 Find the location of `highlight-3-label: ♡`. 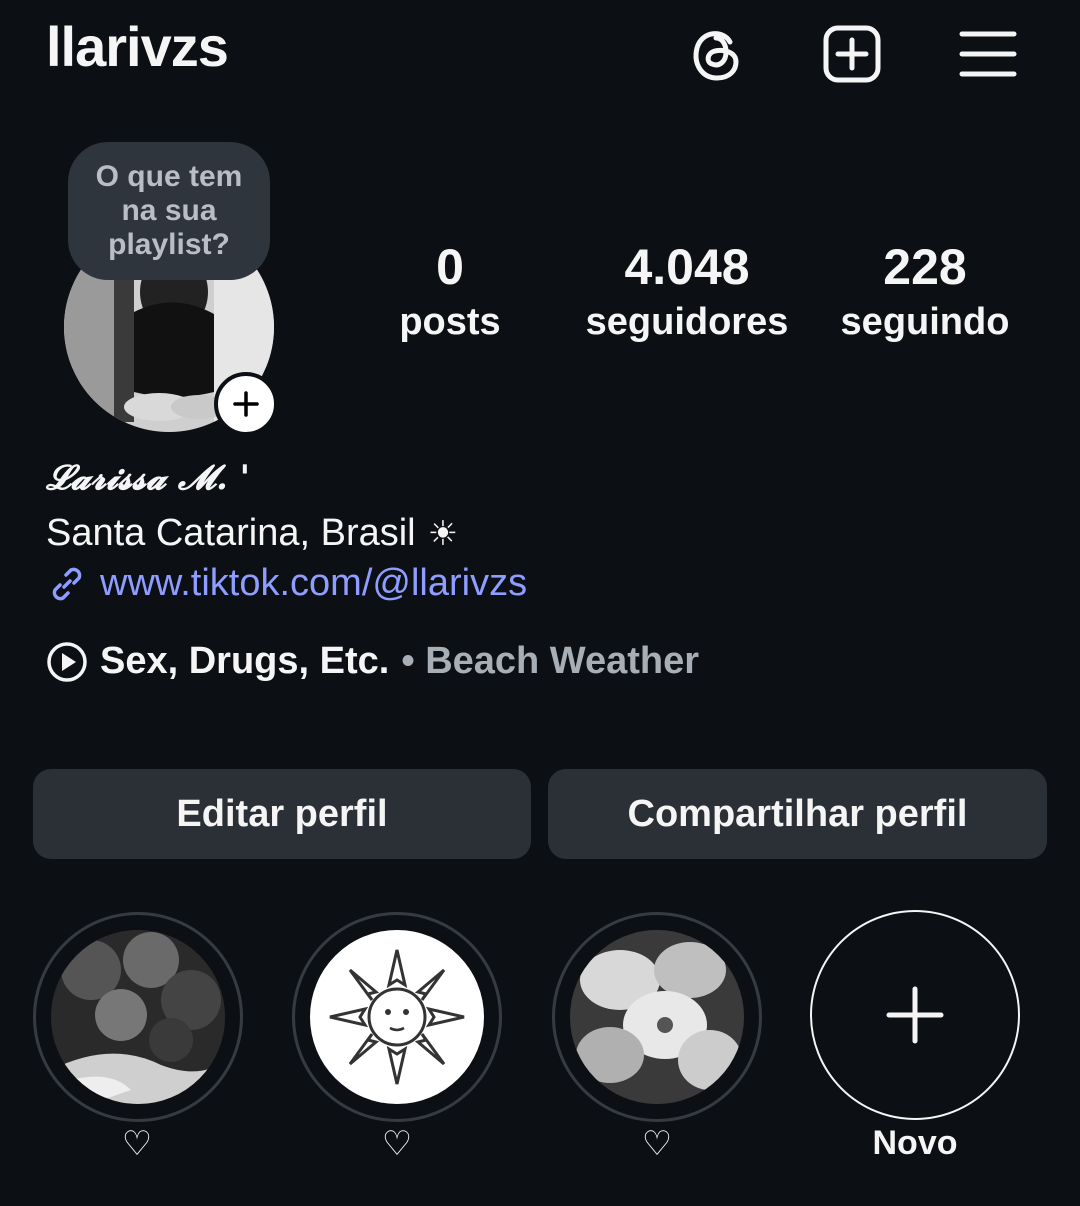

highlight-3-label: ♡ is located at coordinates (657, 1144).